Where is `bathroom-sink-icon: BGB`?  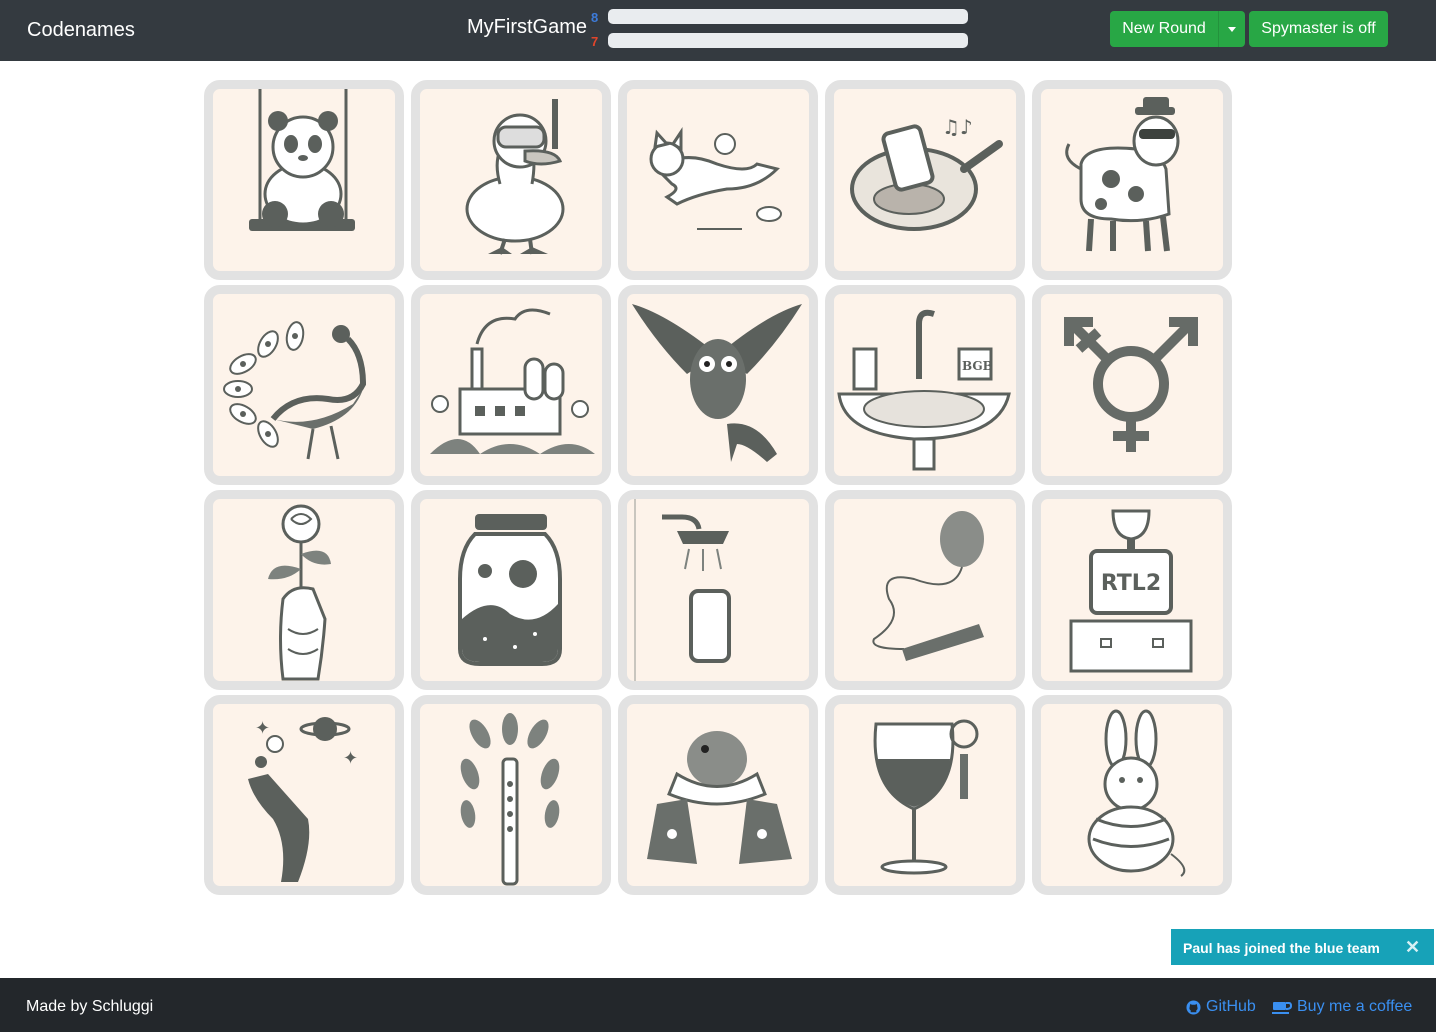 bathroom-sink-icon: BGB is located at coordinates (924, 390).